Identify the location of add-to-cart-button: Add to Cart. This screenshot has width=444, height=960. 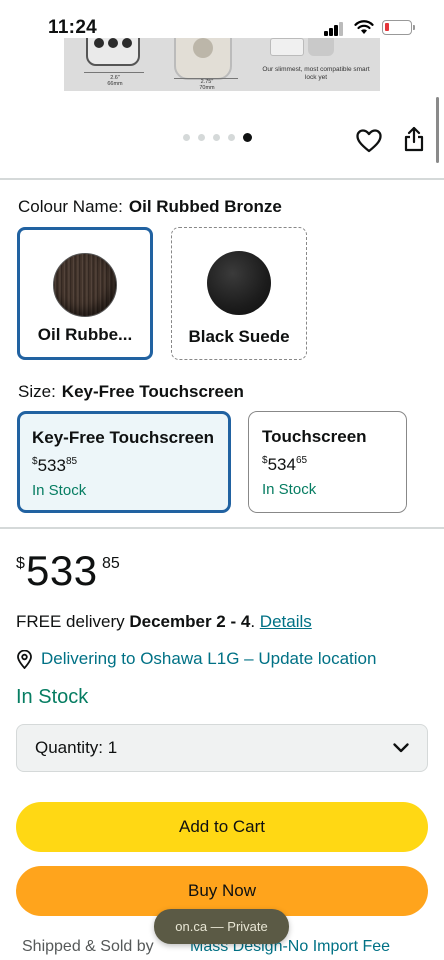
(222, 827).